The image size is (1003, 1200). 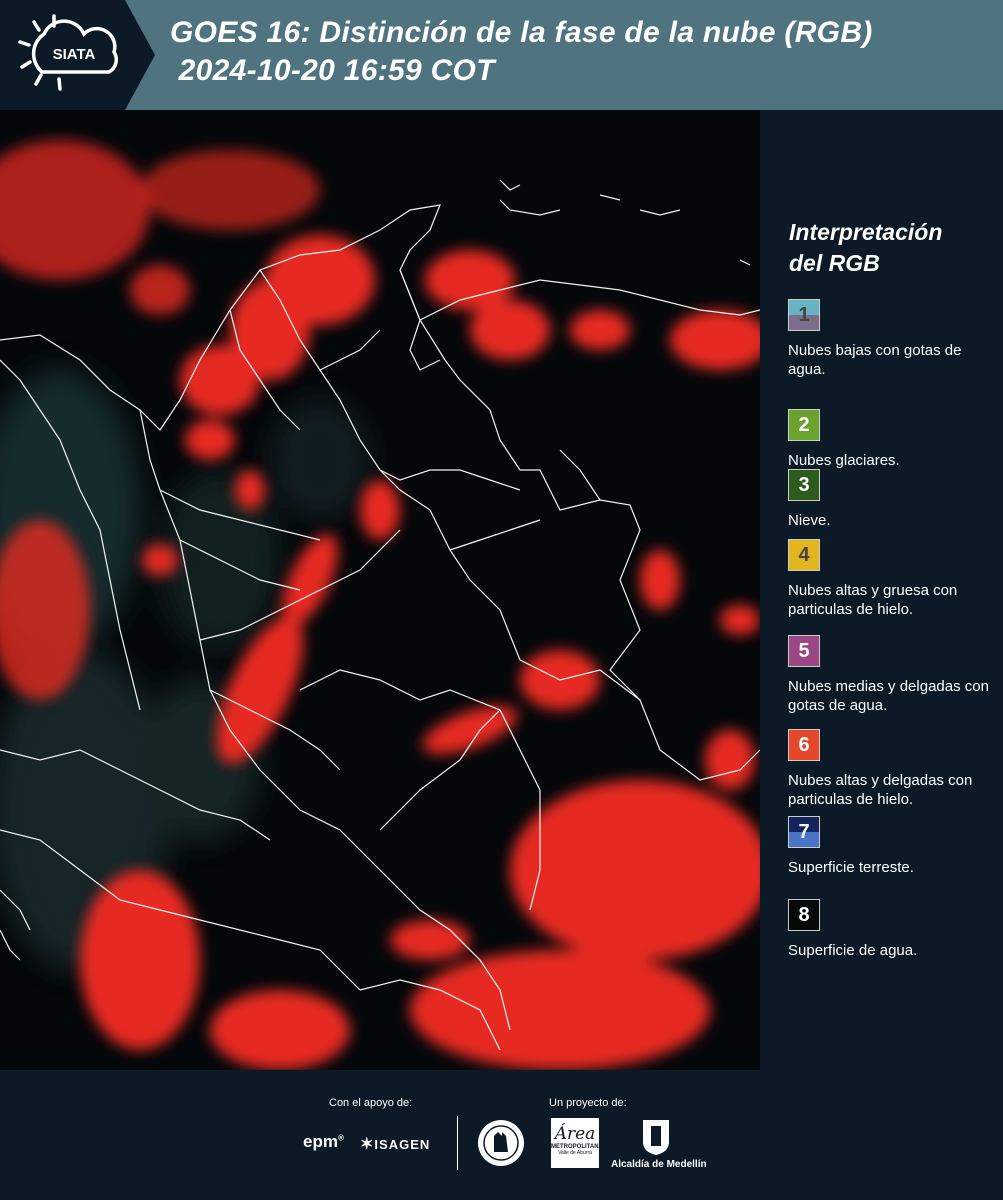 I want to click on legend-label: Nubes glaciares., so click(x=844, y=460).